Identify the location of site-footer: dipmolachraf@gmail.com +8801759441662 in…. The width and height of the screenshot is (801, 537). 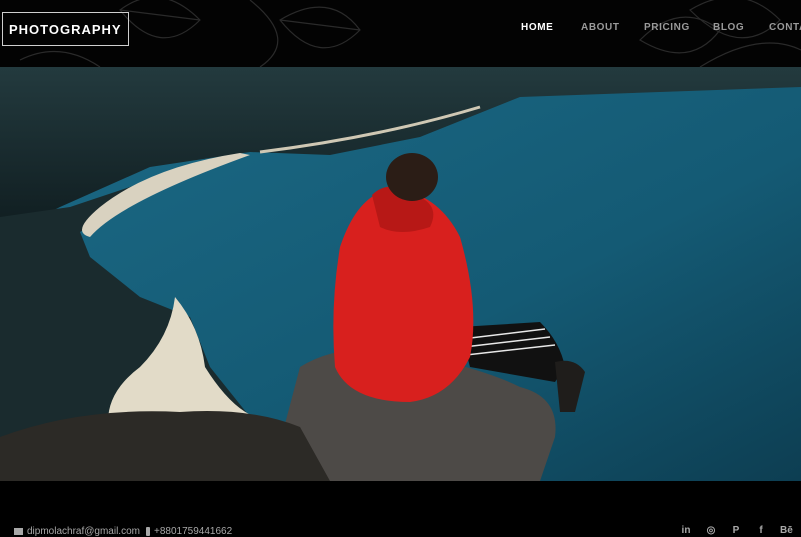
(400, 509).